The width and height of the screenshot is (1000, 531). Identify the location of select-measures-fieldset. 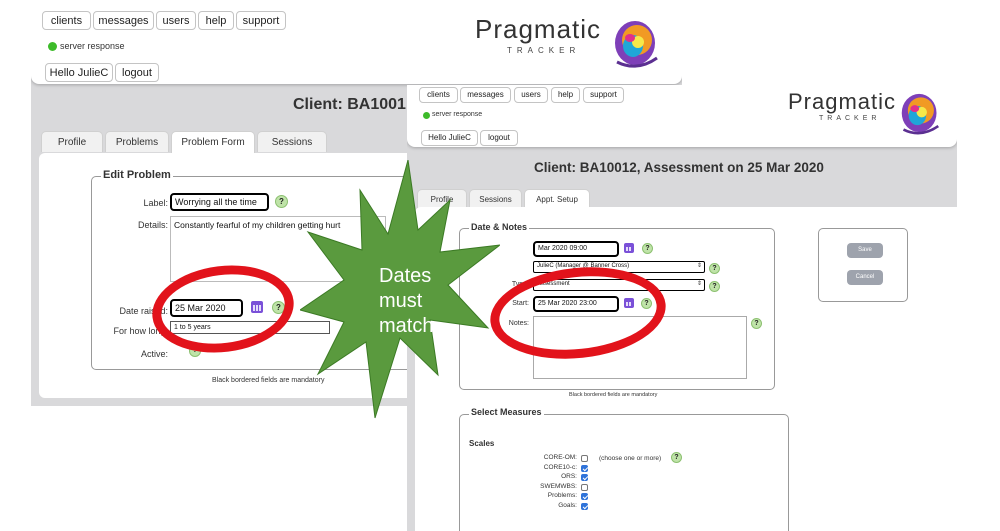
(624, 472).